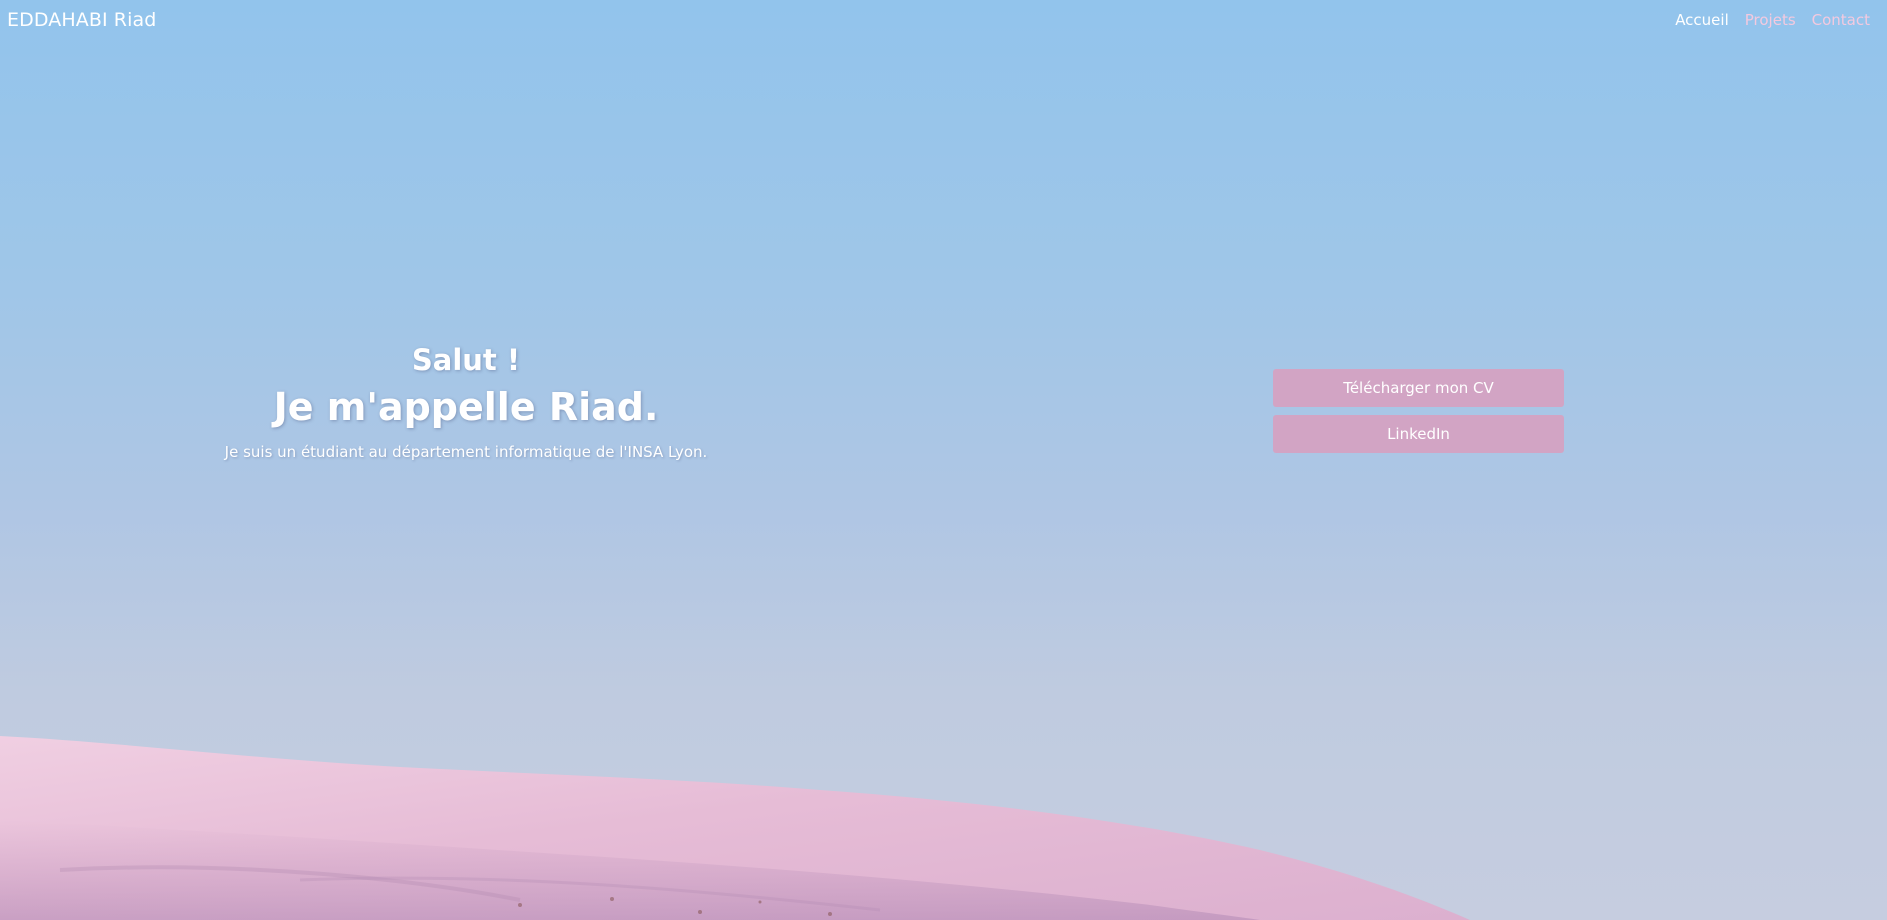 Image resolution: width=1887 pixels, height=920 pixels. I want to click on nav-link-accueil: Accueil, so click(1702, 20).